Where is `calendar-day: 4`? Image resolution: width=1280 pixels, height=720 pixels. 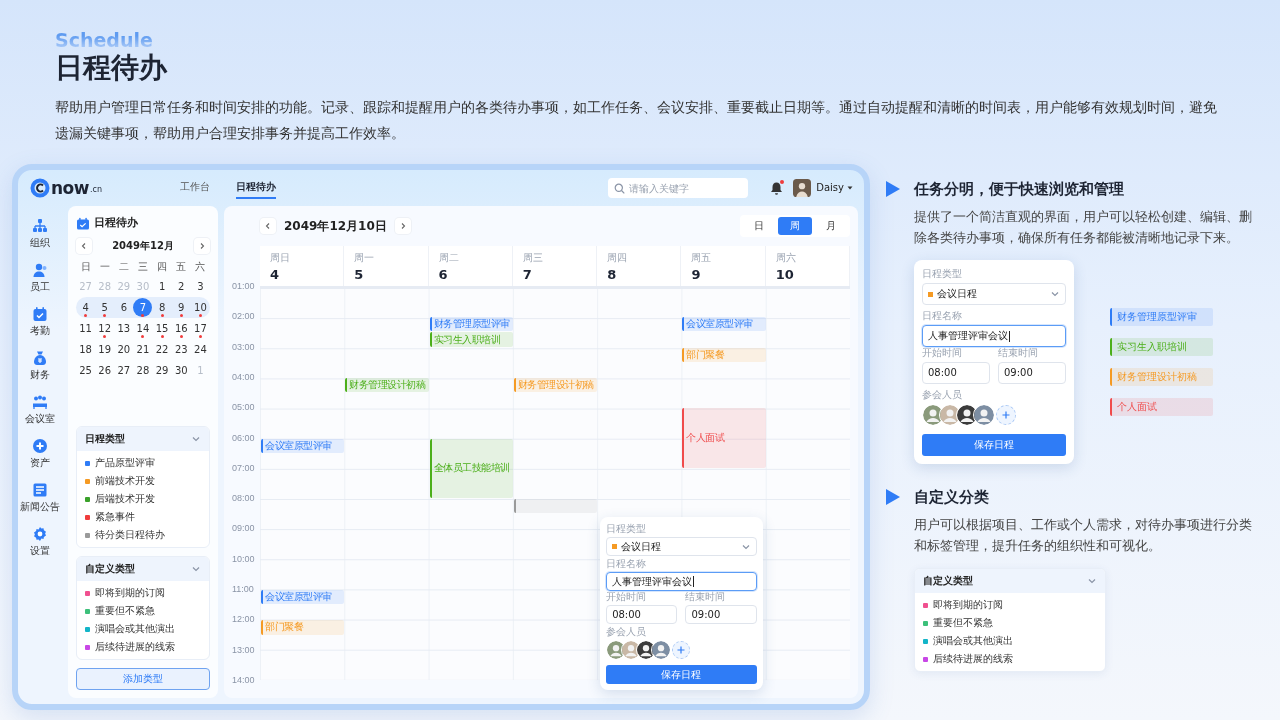 calendar-day: 4 is located at coordinates (86, 307).